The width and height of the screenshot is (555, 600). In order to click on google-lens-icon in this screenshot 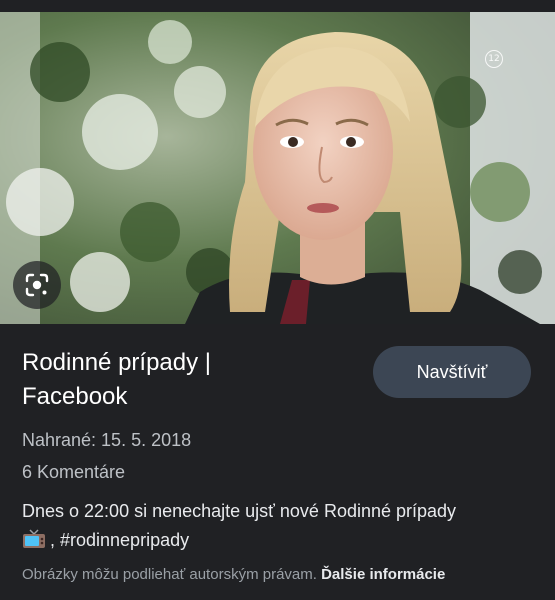, I will do `click(37, 285)`.